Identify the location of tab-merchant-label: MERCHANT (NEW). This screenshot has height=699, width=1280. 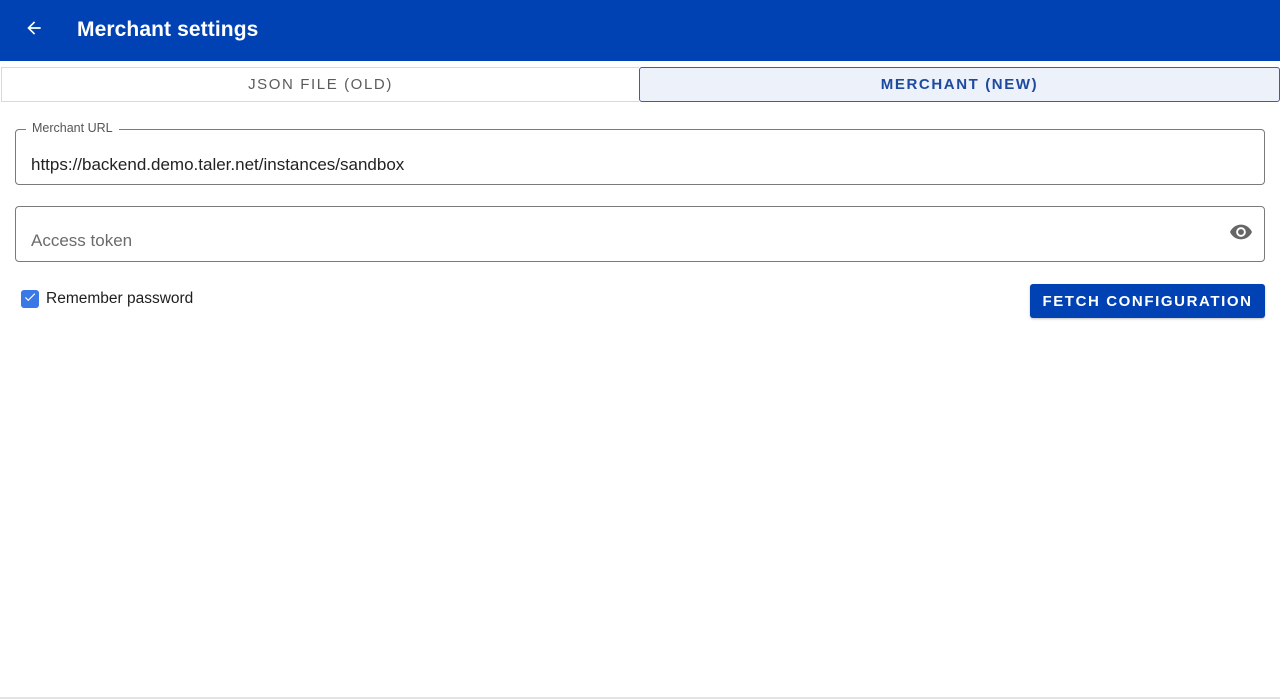
(959, 84).